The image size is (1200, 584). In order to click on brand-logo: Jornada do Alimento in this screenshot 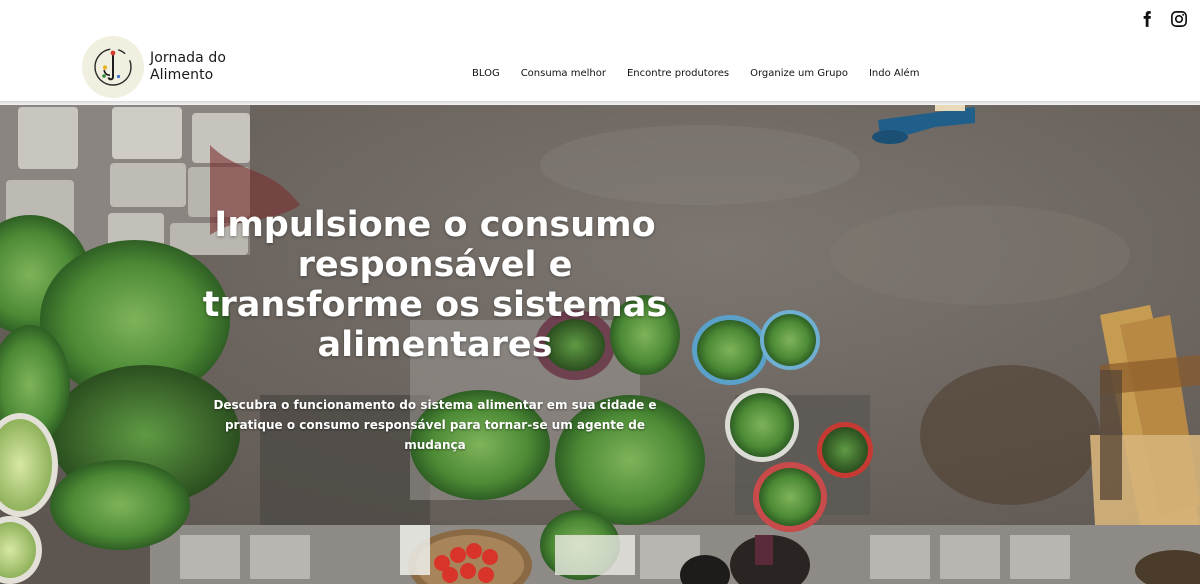, I will do `click(154, 67)`.